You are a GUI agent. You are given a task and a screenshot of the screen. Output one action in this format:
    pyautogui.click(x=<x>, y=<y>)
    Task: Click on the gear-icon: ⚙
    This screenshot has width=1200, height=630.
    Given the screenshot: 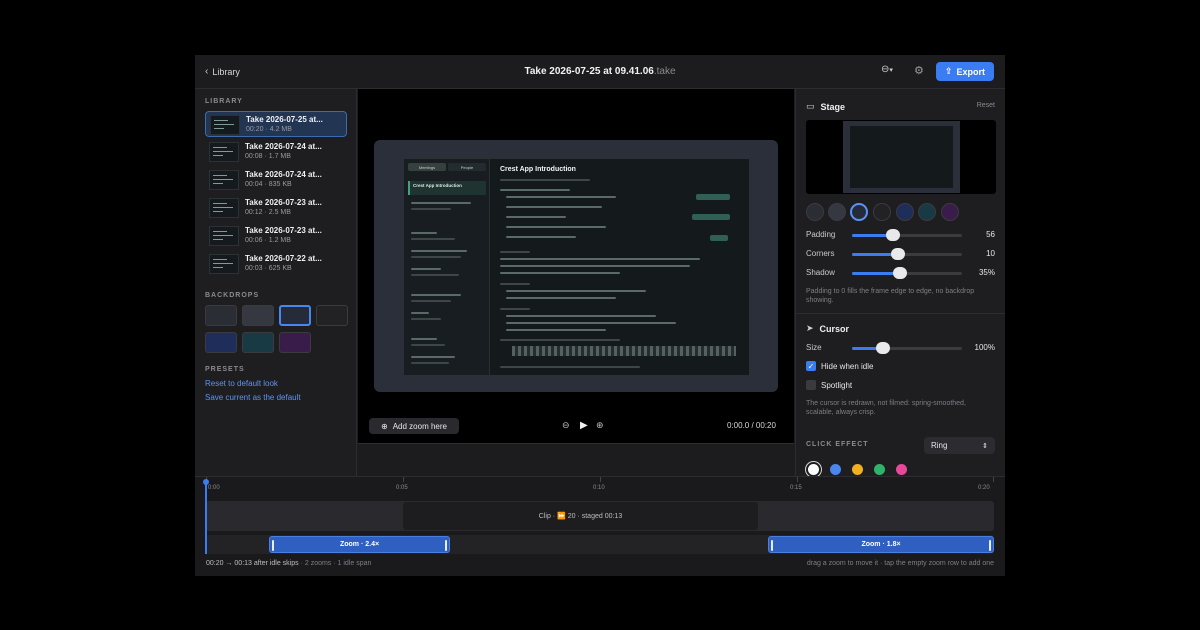 What is the action you would take?
    pyautogui.click(x=919, y=71)
    